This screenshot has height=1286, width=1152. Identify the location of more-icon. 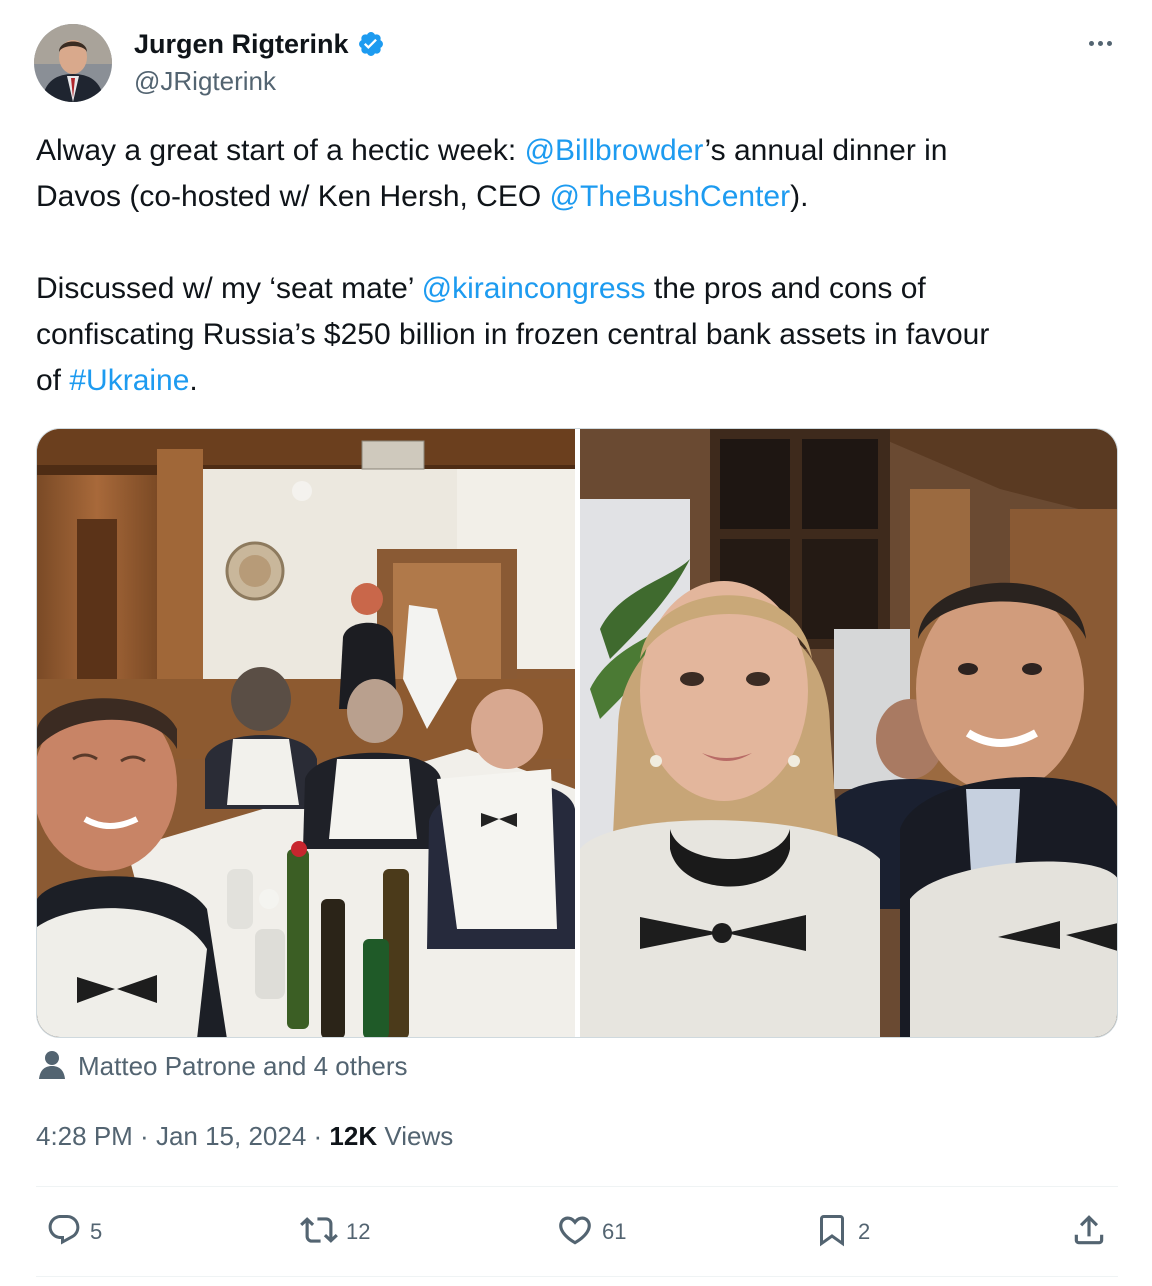
(1100, 43).